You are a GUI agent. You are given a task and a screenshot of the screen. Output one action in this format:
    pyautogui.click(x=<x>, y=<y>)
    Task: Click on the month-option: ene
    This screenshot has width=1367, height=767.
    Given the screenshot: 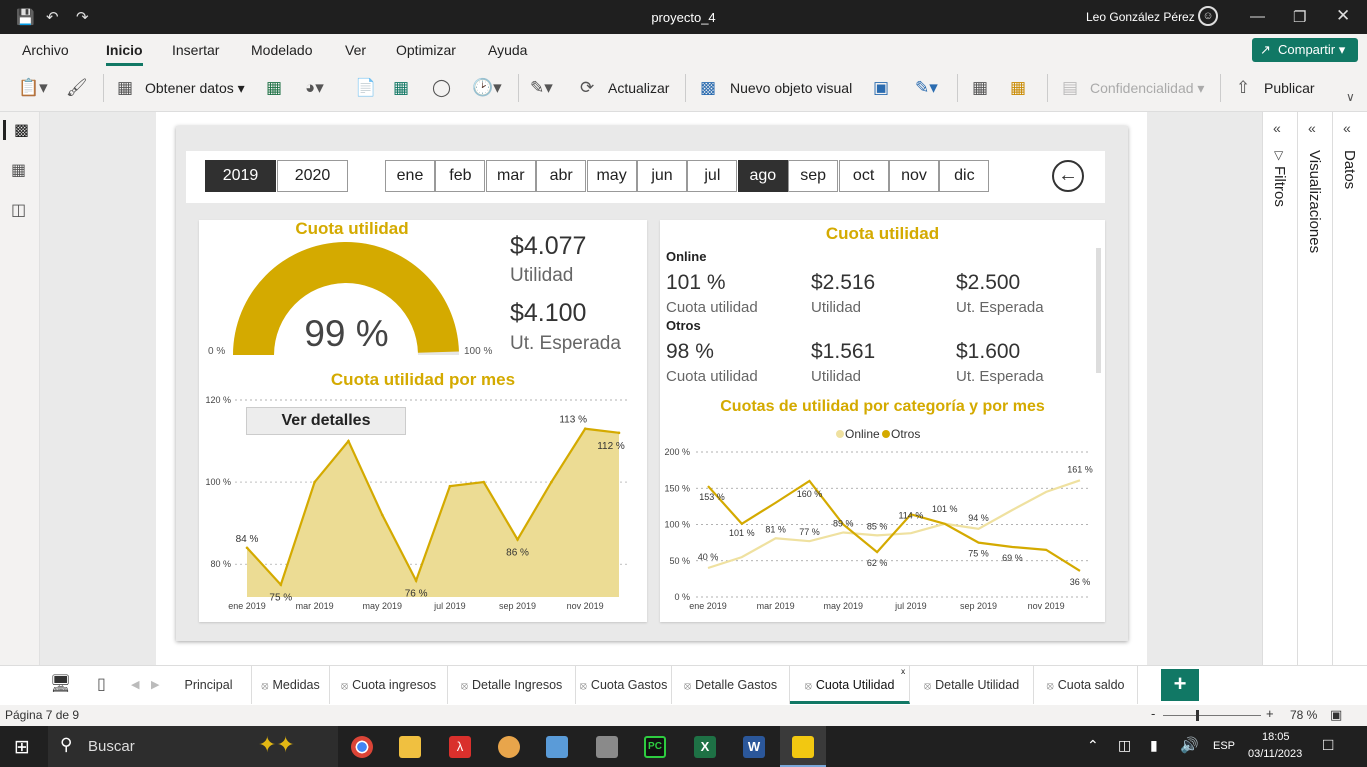 What is the action you would take?
    pyautogui.click(x=410, y=176)
    